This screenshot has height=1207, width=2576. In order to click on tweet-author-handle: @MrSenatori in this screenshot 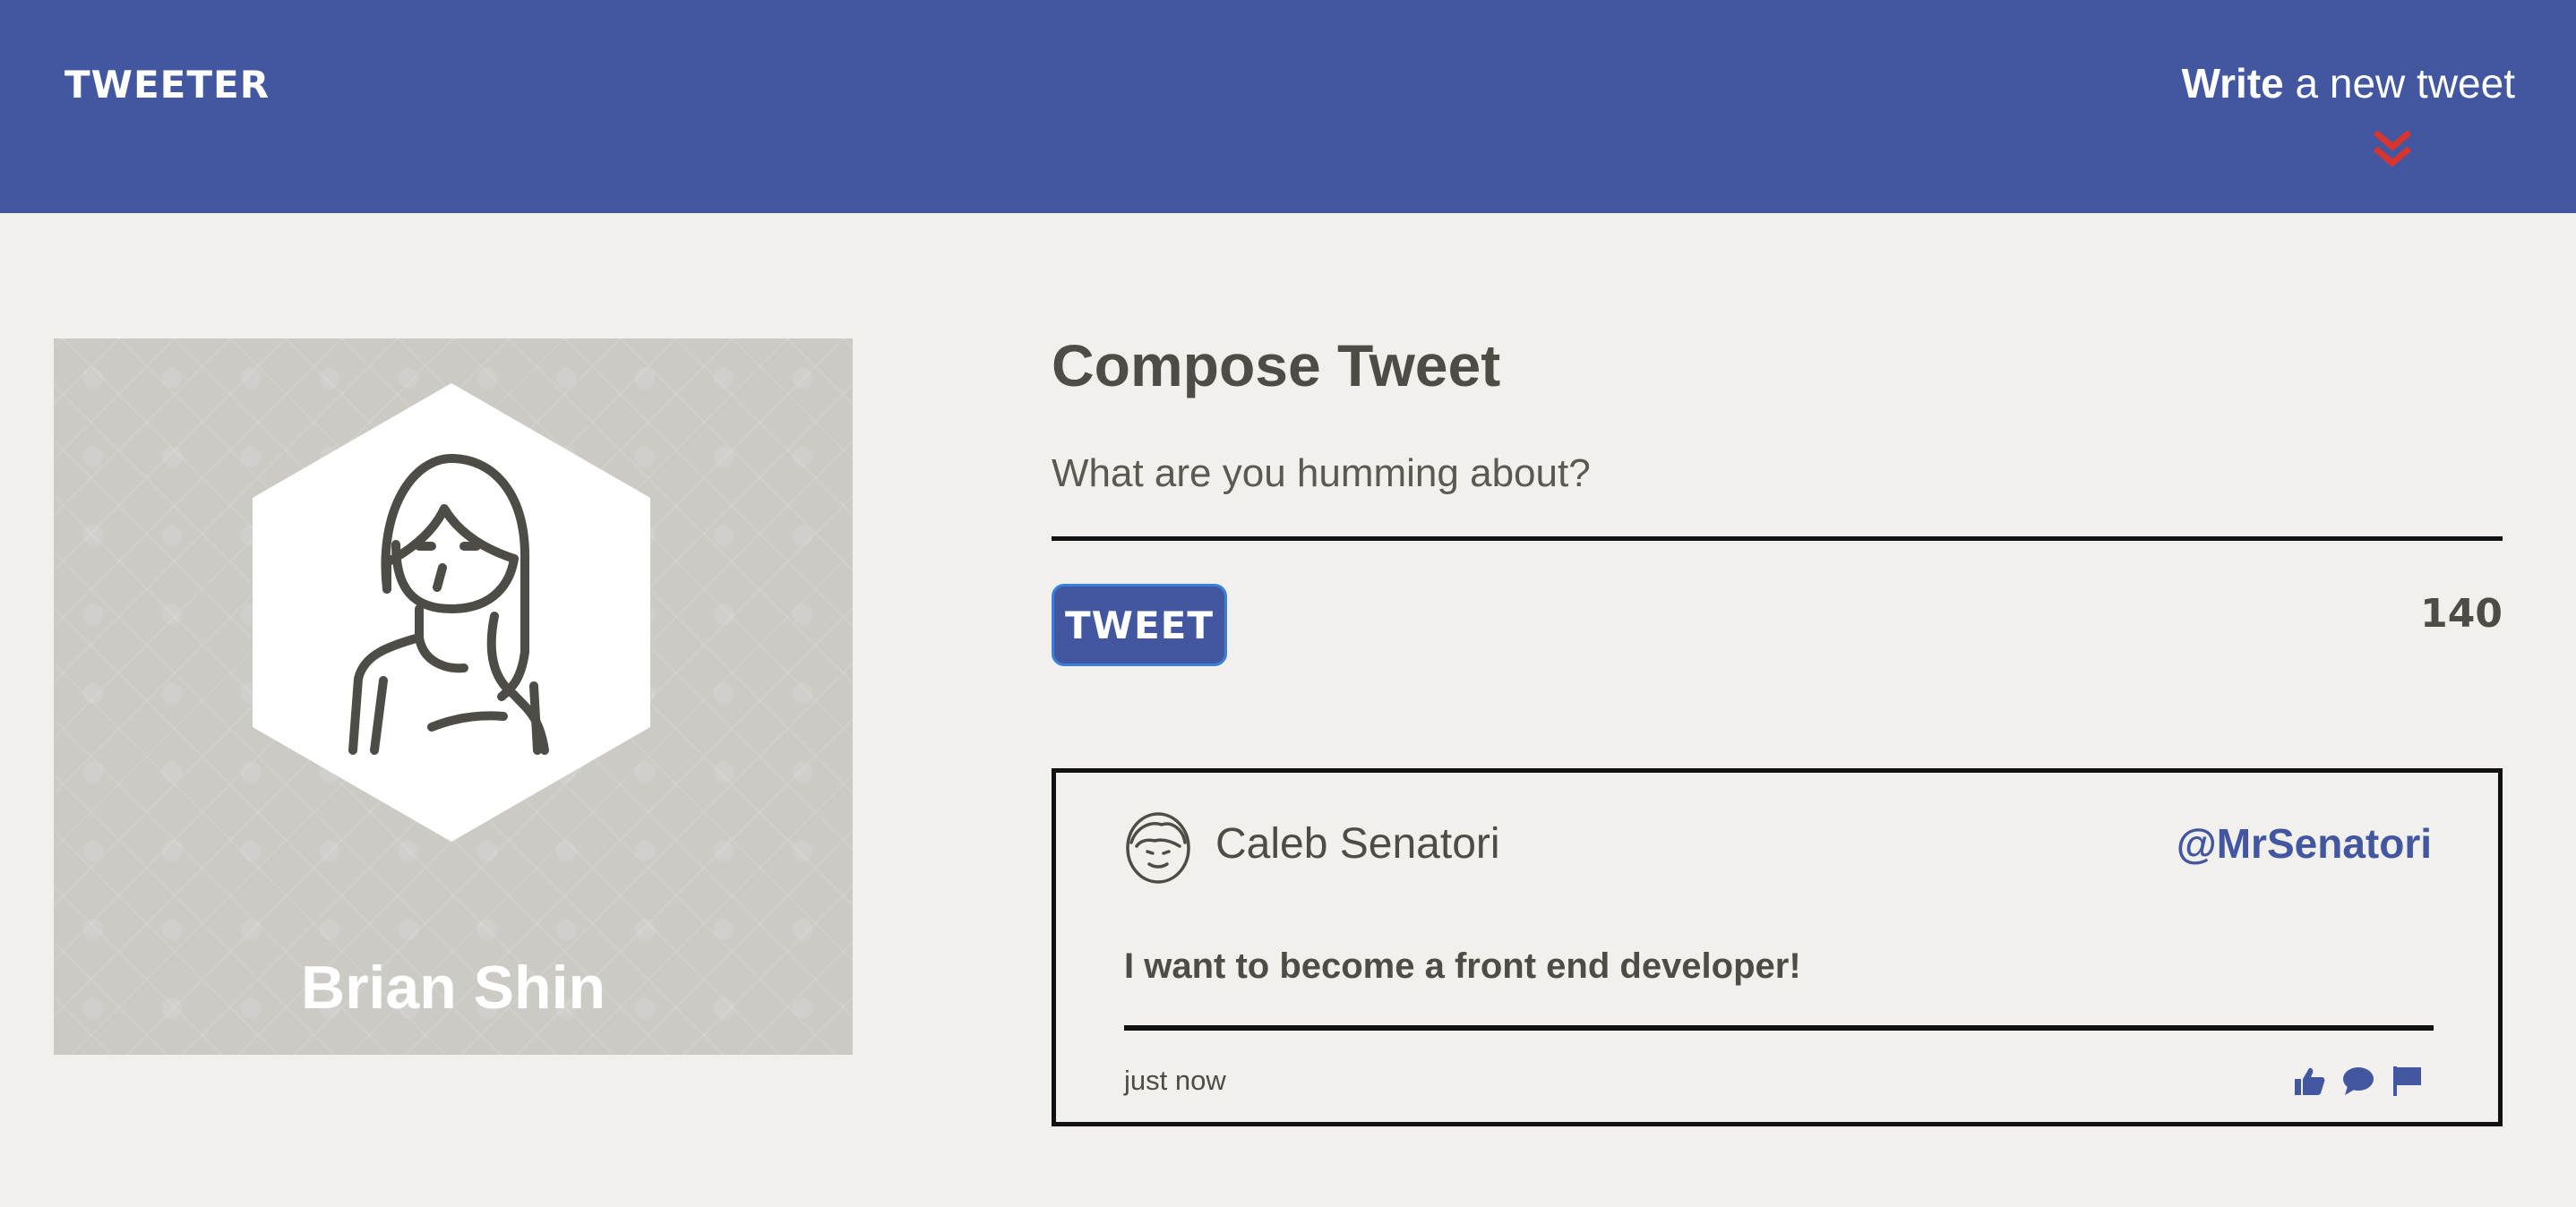, I will do `click(2304, 843)`.